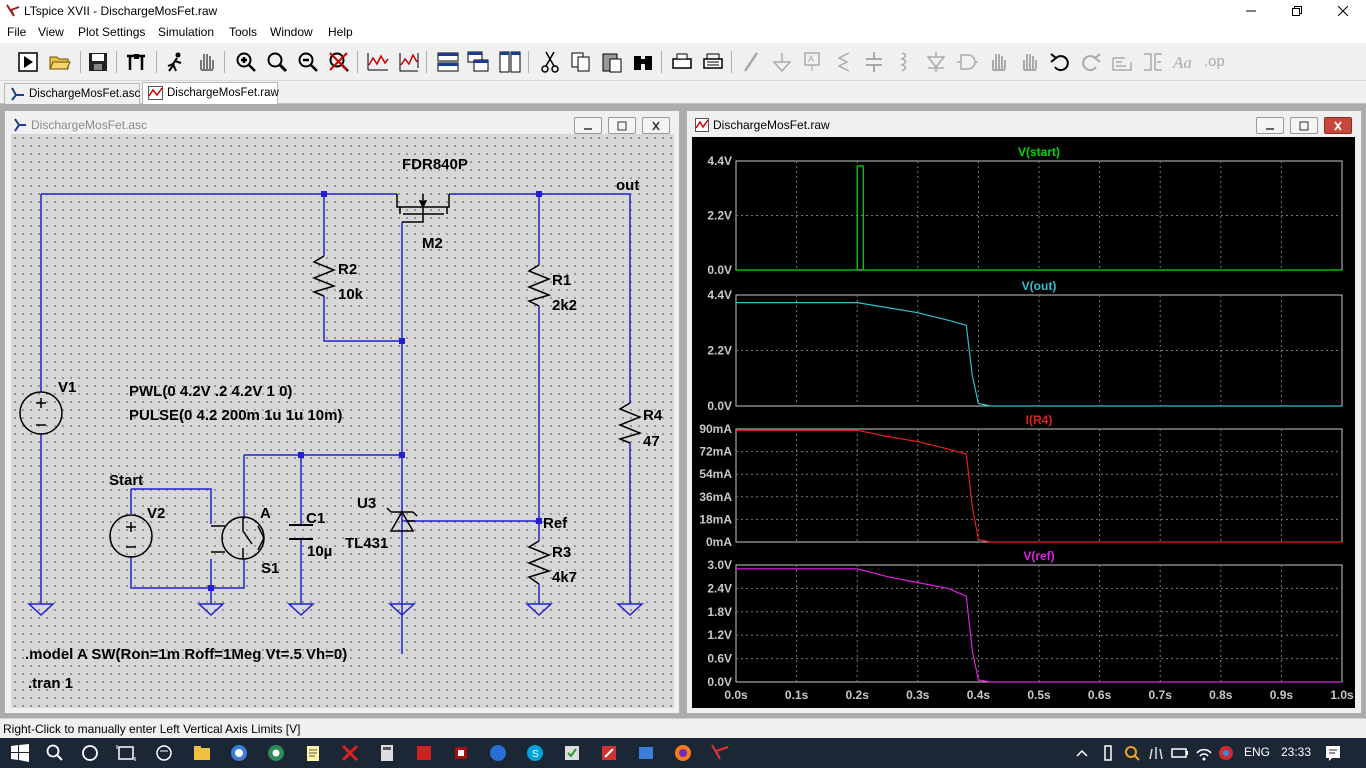  What do you see at coordinates (1039, 286) in the screenshot?
I see `trace-name-v-out-: V(out)` at bounding box center [1039, 286].